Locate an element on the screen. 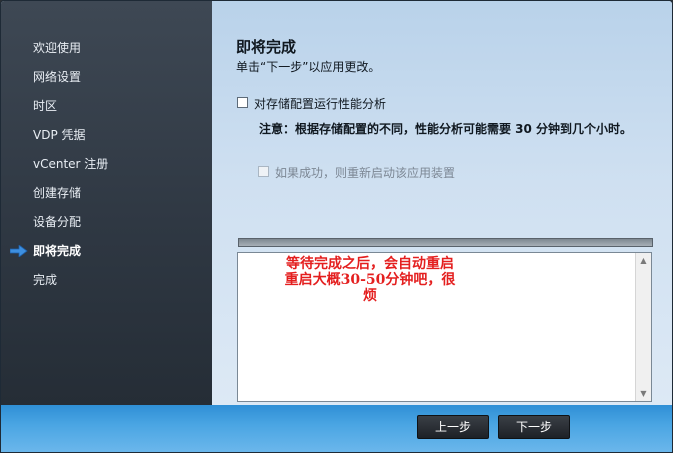 The height and width of the screenshot is (453, 673). page-subtitle: 单击“下一步”以应用更改。 is located at coordinates (308, 67).